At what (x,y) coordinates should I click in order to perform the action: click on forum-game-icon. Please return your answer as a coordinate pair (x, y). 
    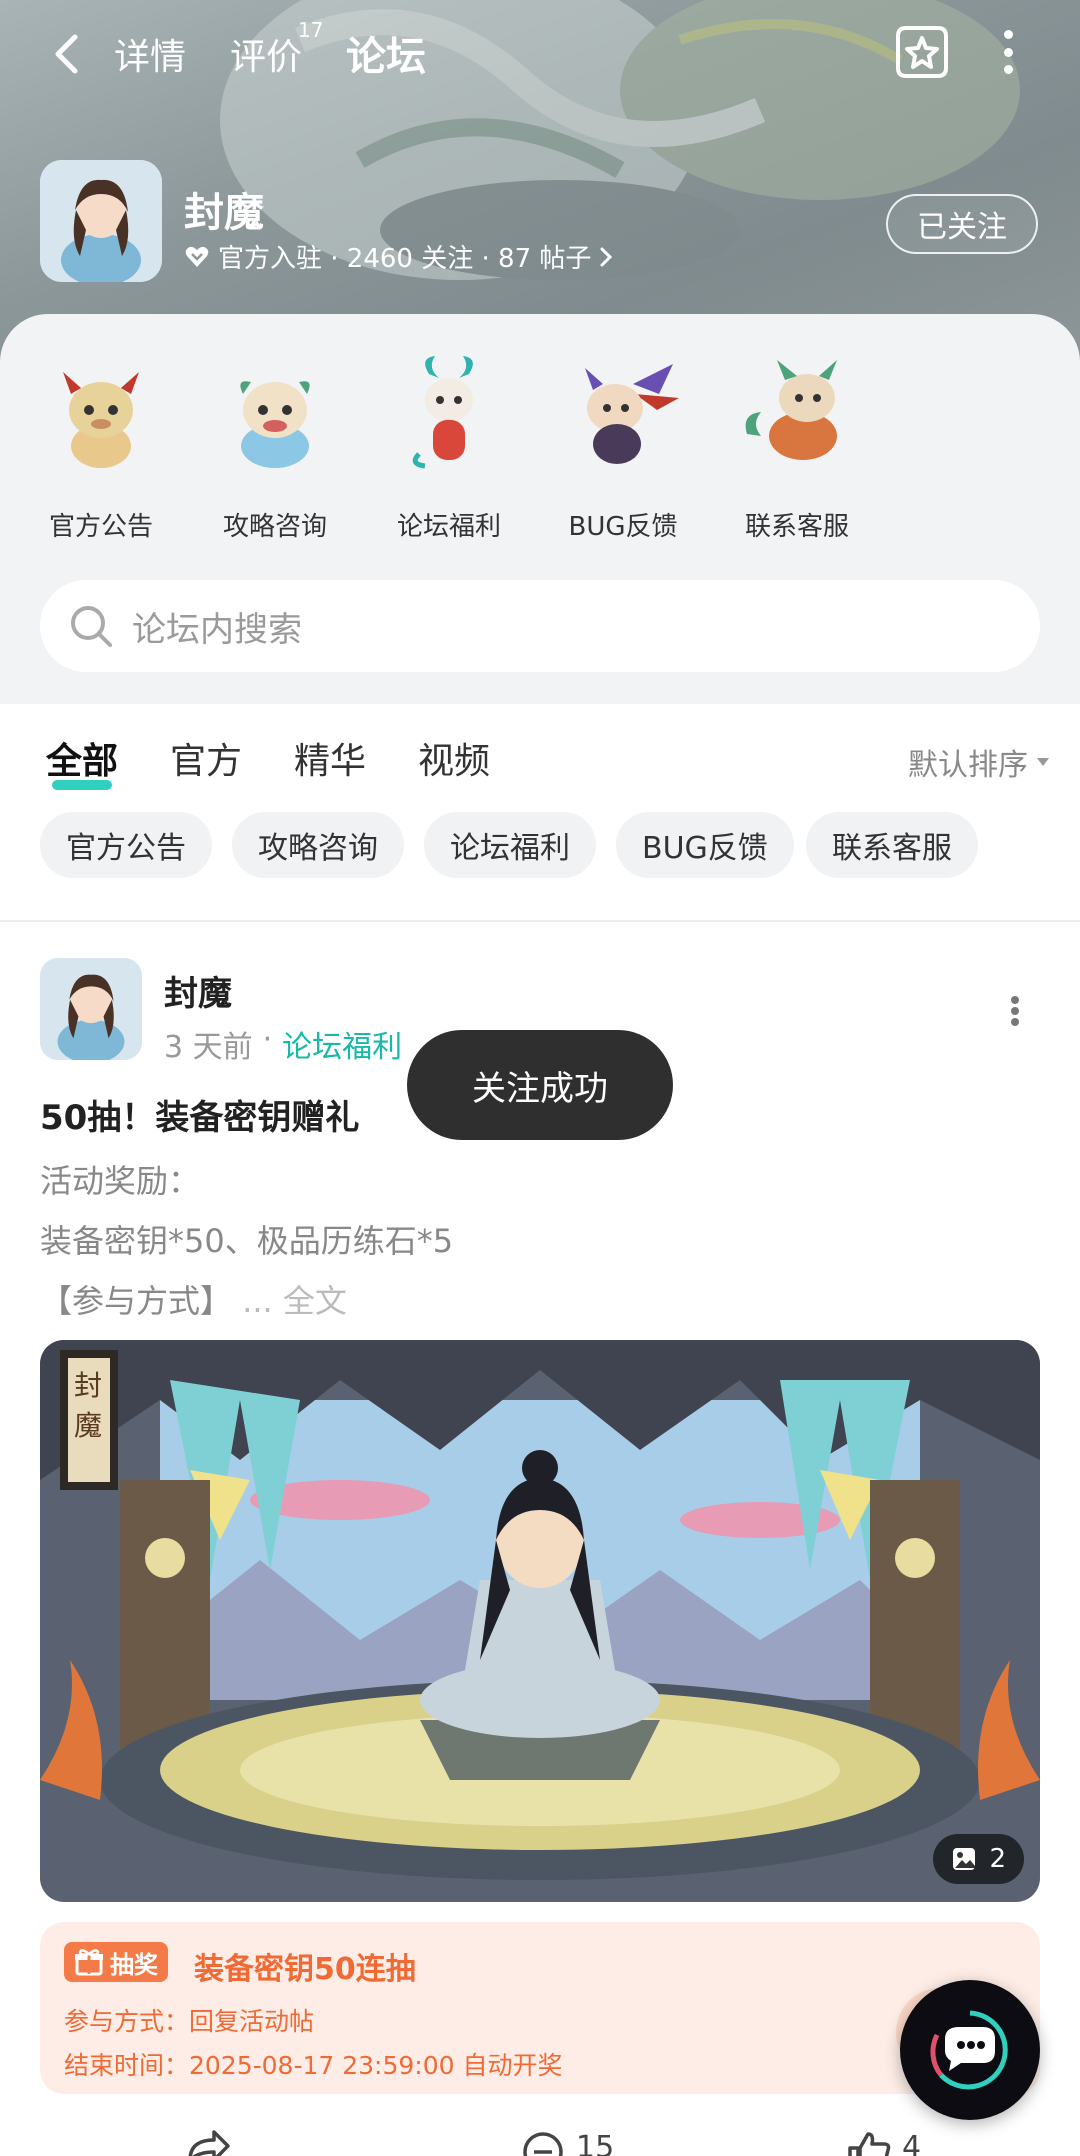
    Looking at the image, I should click on (101, 221).